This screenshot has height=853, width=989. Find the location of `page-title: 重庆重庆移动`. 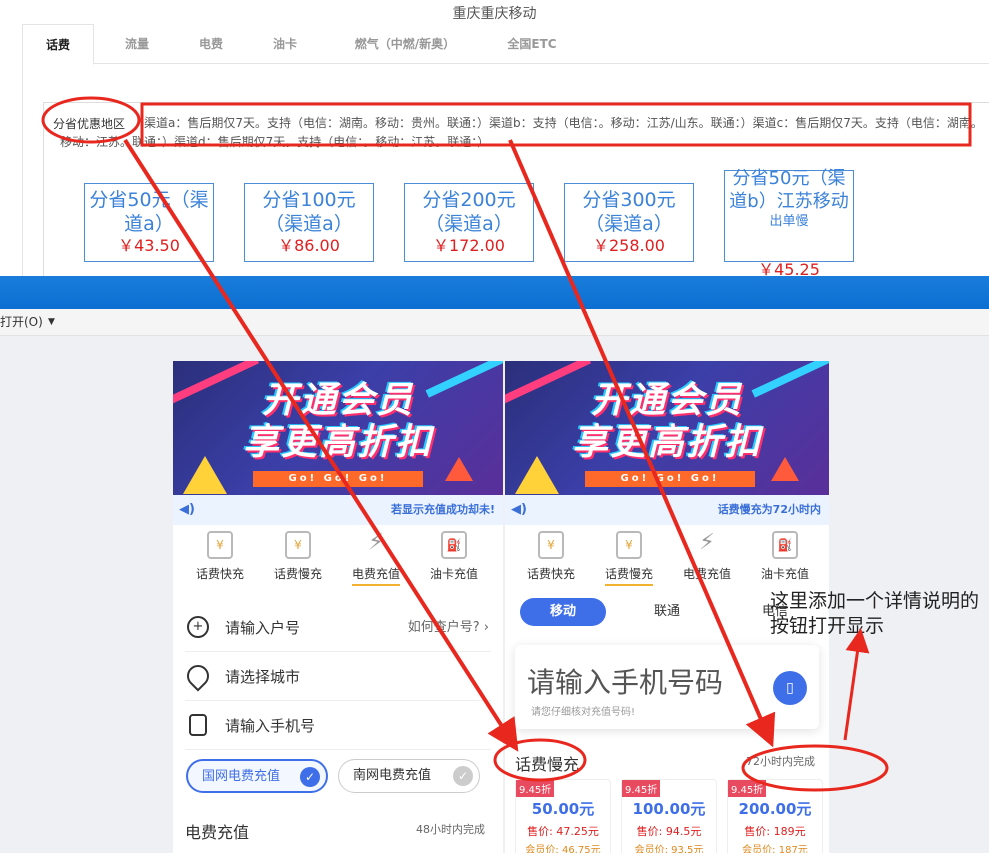

page-title: 重庆重庆移动 is located at coordinates (494, 14).